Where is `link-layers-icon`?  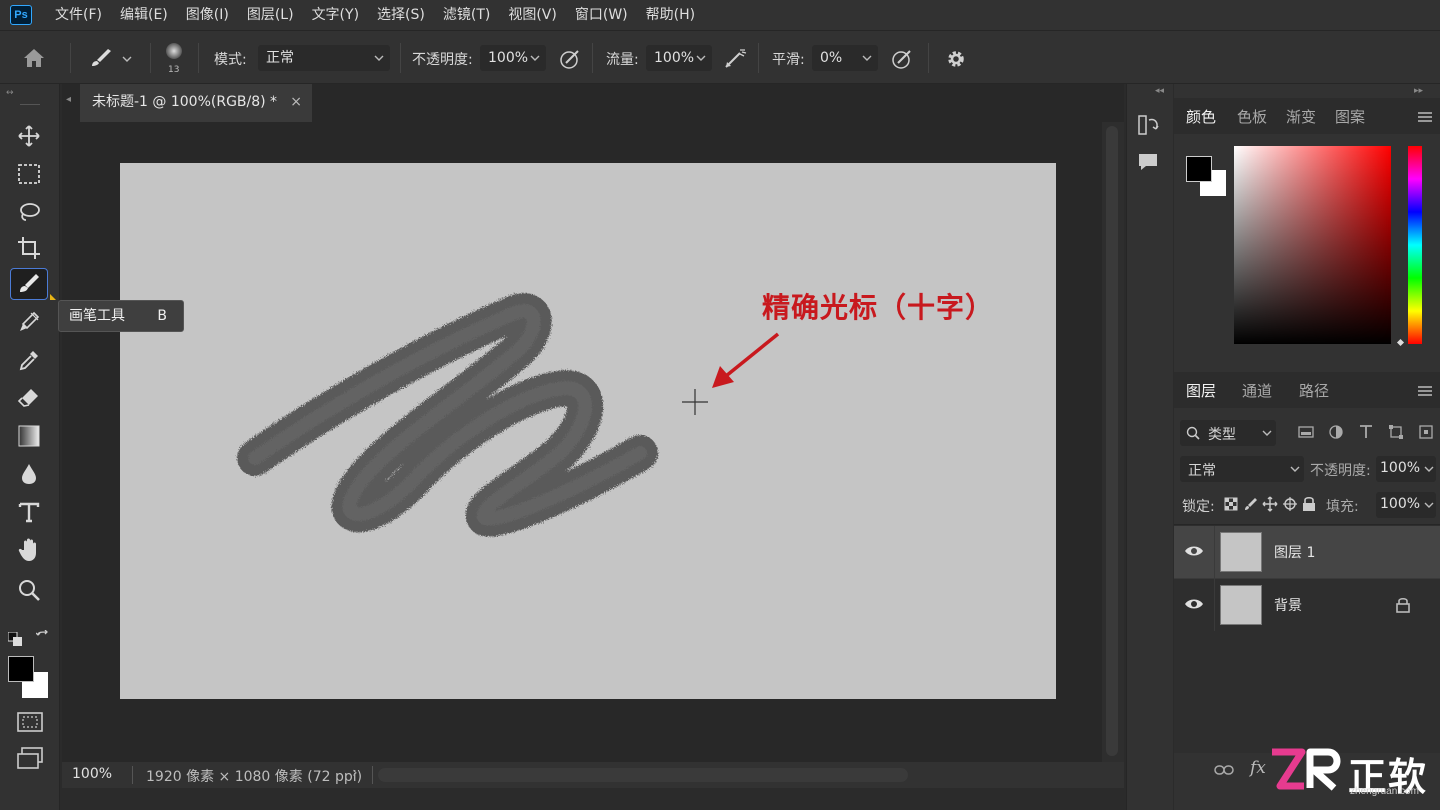
link-layers-icon is located at coordinates (1224, 770).